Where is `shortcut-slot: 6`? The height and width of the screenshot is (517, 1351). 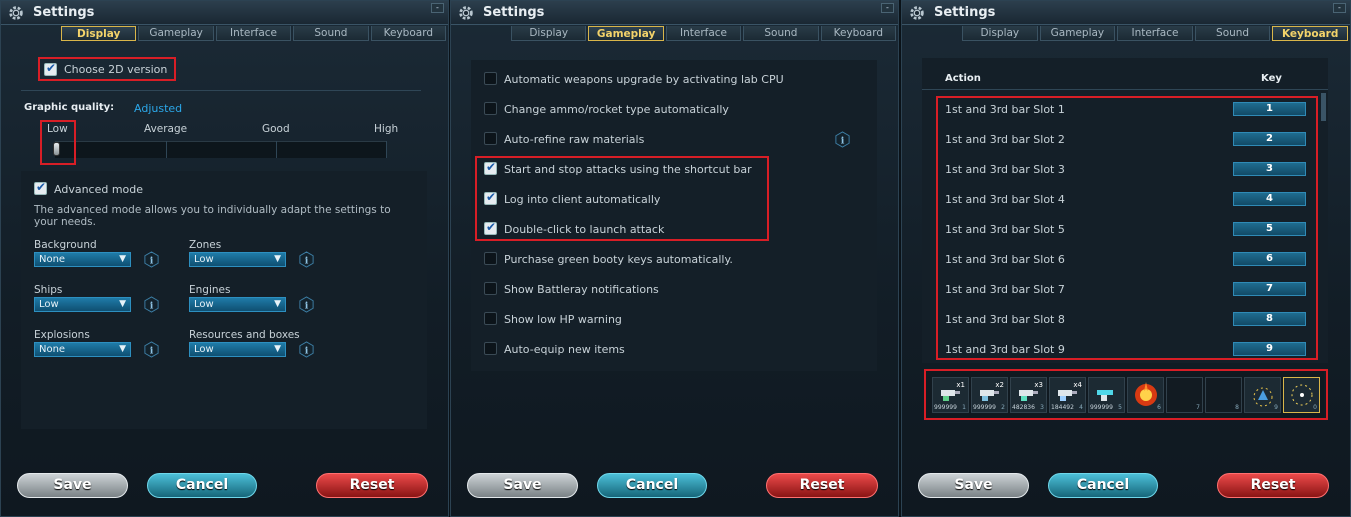 shortcut-slot: 6 is located at coordinates (1145, 395).